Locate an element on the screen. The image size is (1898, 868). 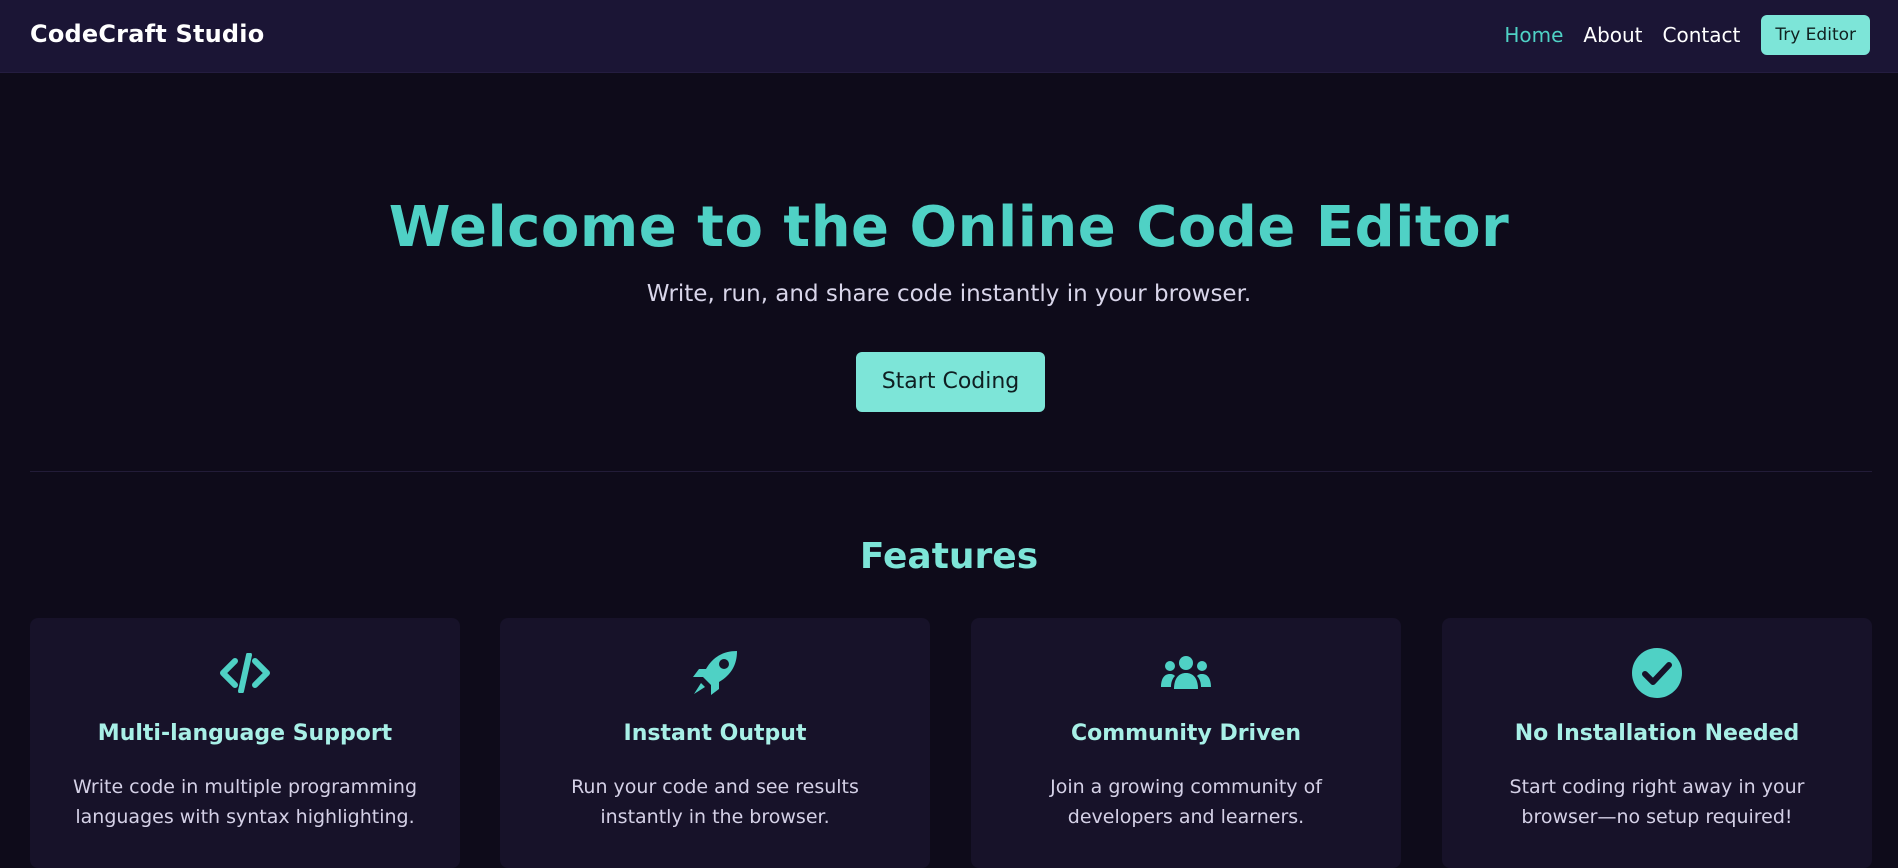
users-icon is located at coordinates (1186, 673).